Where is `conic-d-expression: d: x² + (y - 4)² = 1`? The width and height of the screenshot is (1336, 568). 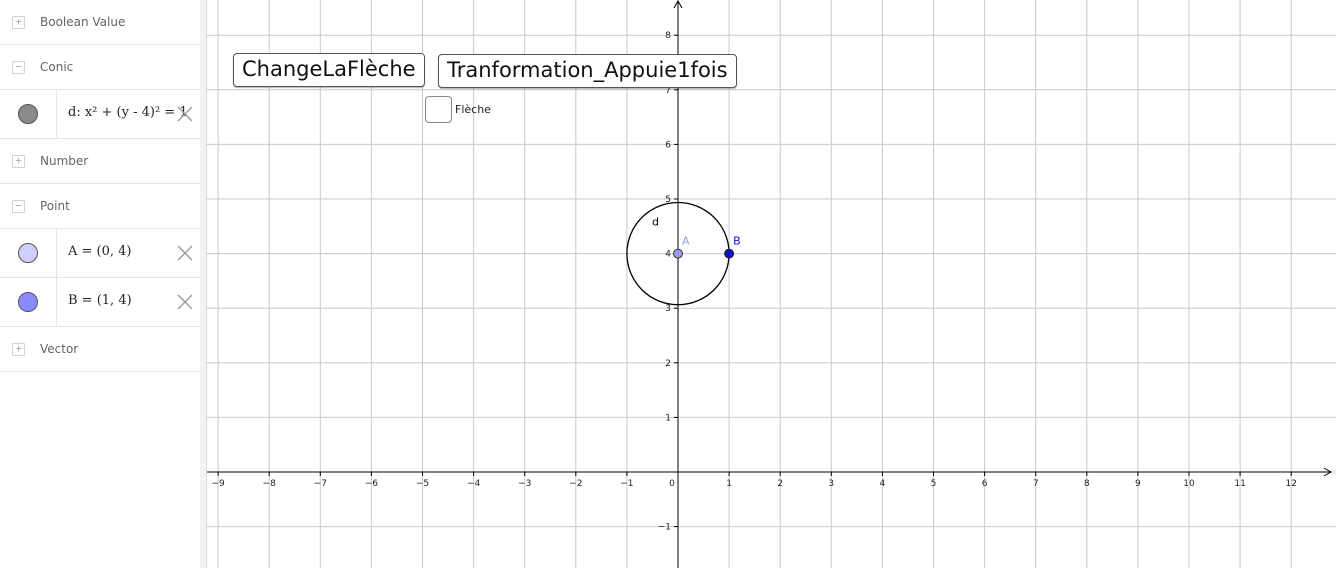 conic-d-expression: d: x² + (y - 4)² = 1 is located at coordinates (127, 112).